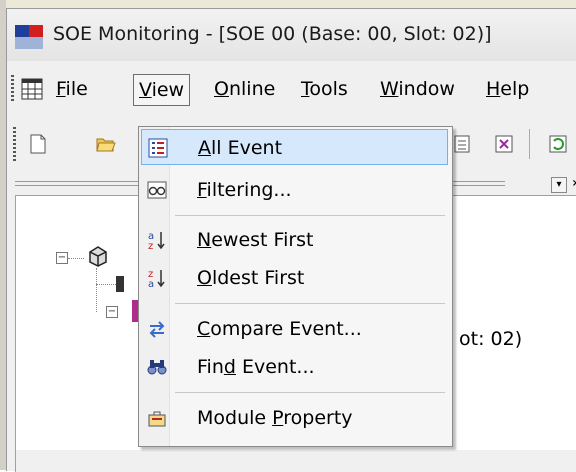 The height and width of the screenshot is (472, 576). What do you see at coordinates (106, 144) in the screenshot?
I see `open-folder-icon` at bounding box center [106, 144].